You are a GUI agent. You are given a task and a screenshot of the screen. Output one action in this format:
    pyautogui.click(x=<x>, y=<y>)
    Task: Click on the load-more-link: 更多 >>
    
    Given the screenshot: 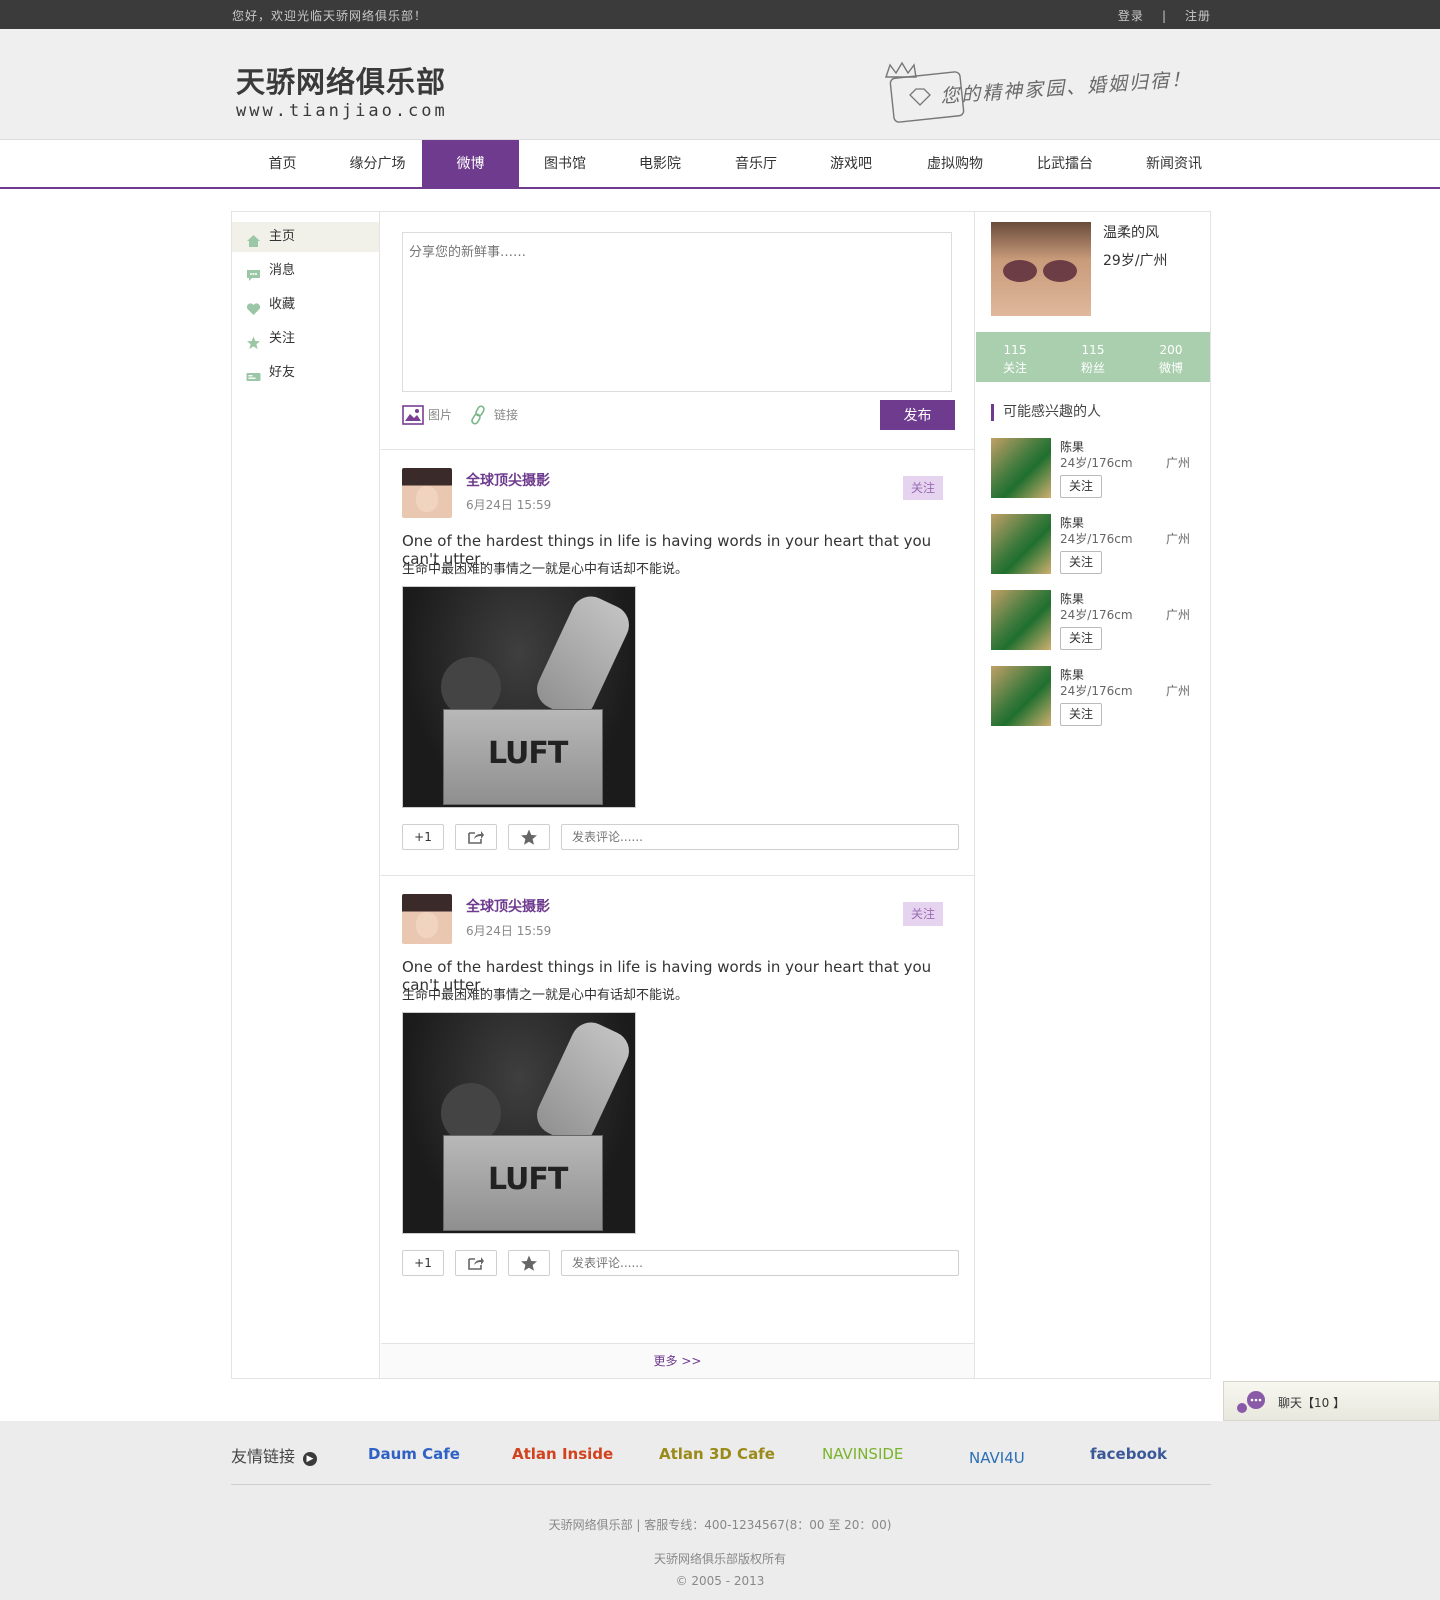 What is the action you would take?
    pyautogui.click(x=677, y=1360)
    